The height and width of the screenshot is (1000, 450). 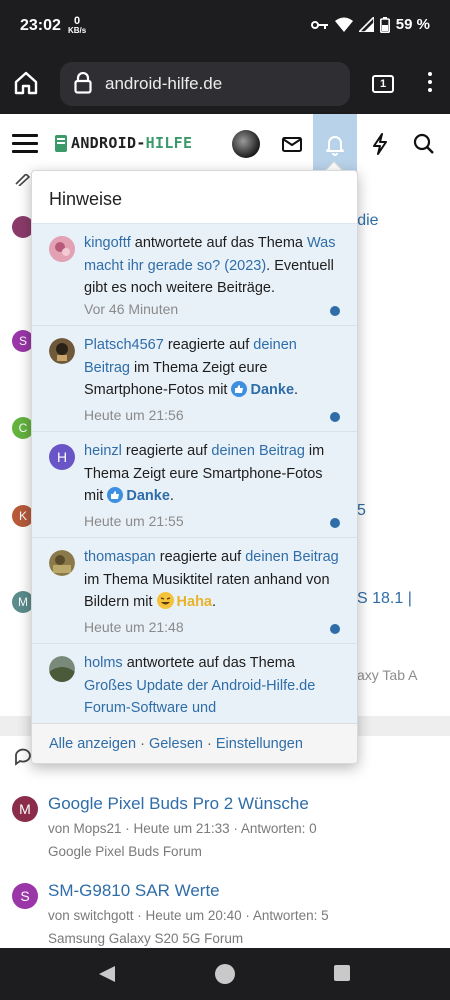 I want to click on android-logo-icon, so click(x=61, y=143).